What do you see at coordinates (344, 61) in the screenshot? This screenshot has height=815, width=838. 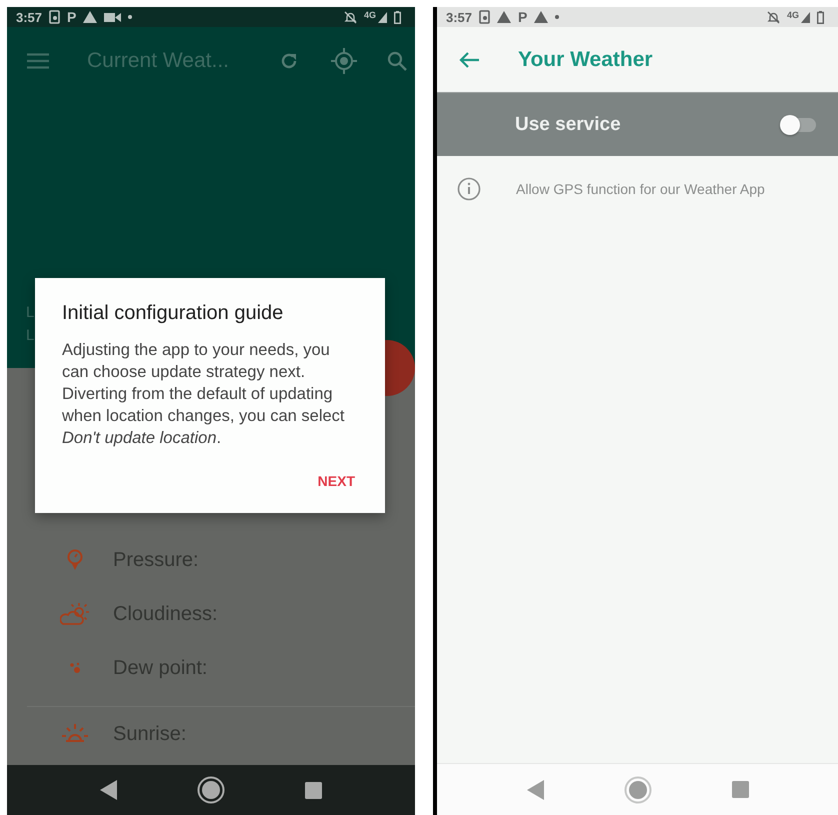 I see `location-target-icon` at bounding box center [344, 61].